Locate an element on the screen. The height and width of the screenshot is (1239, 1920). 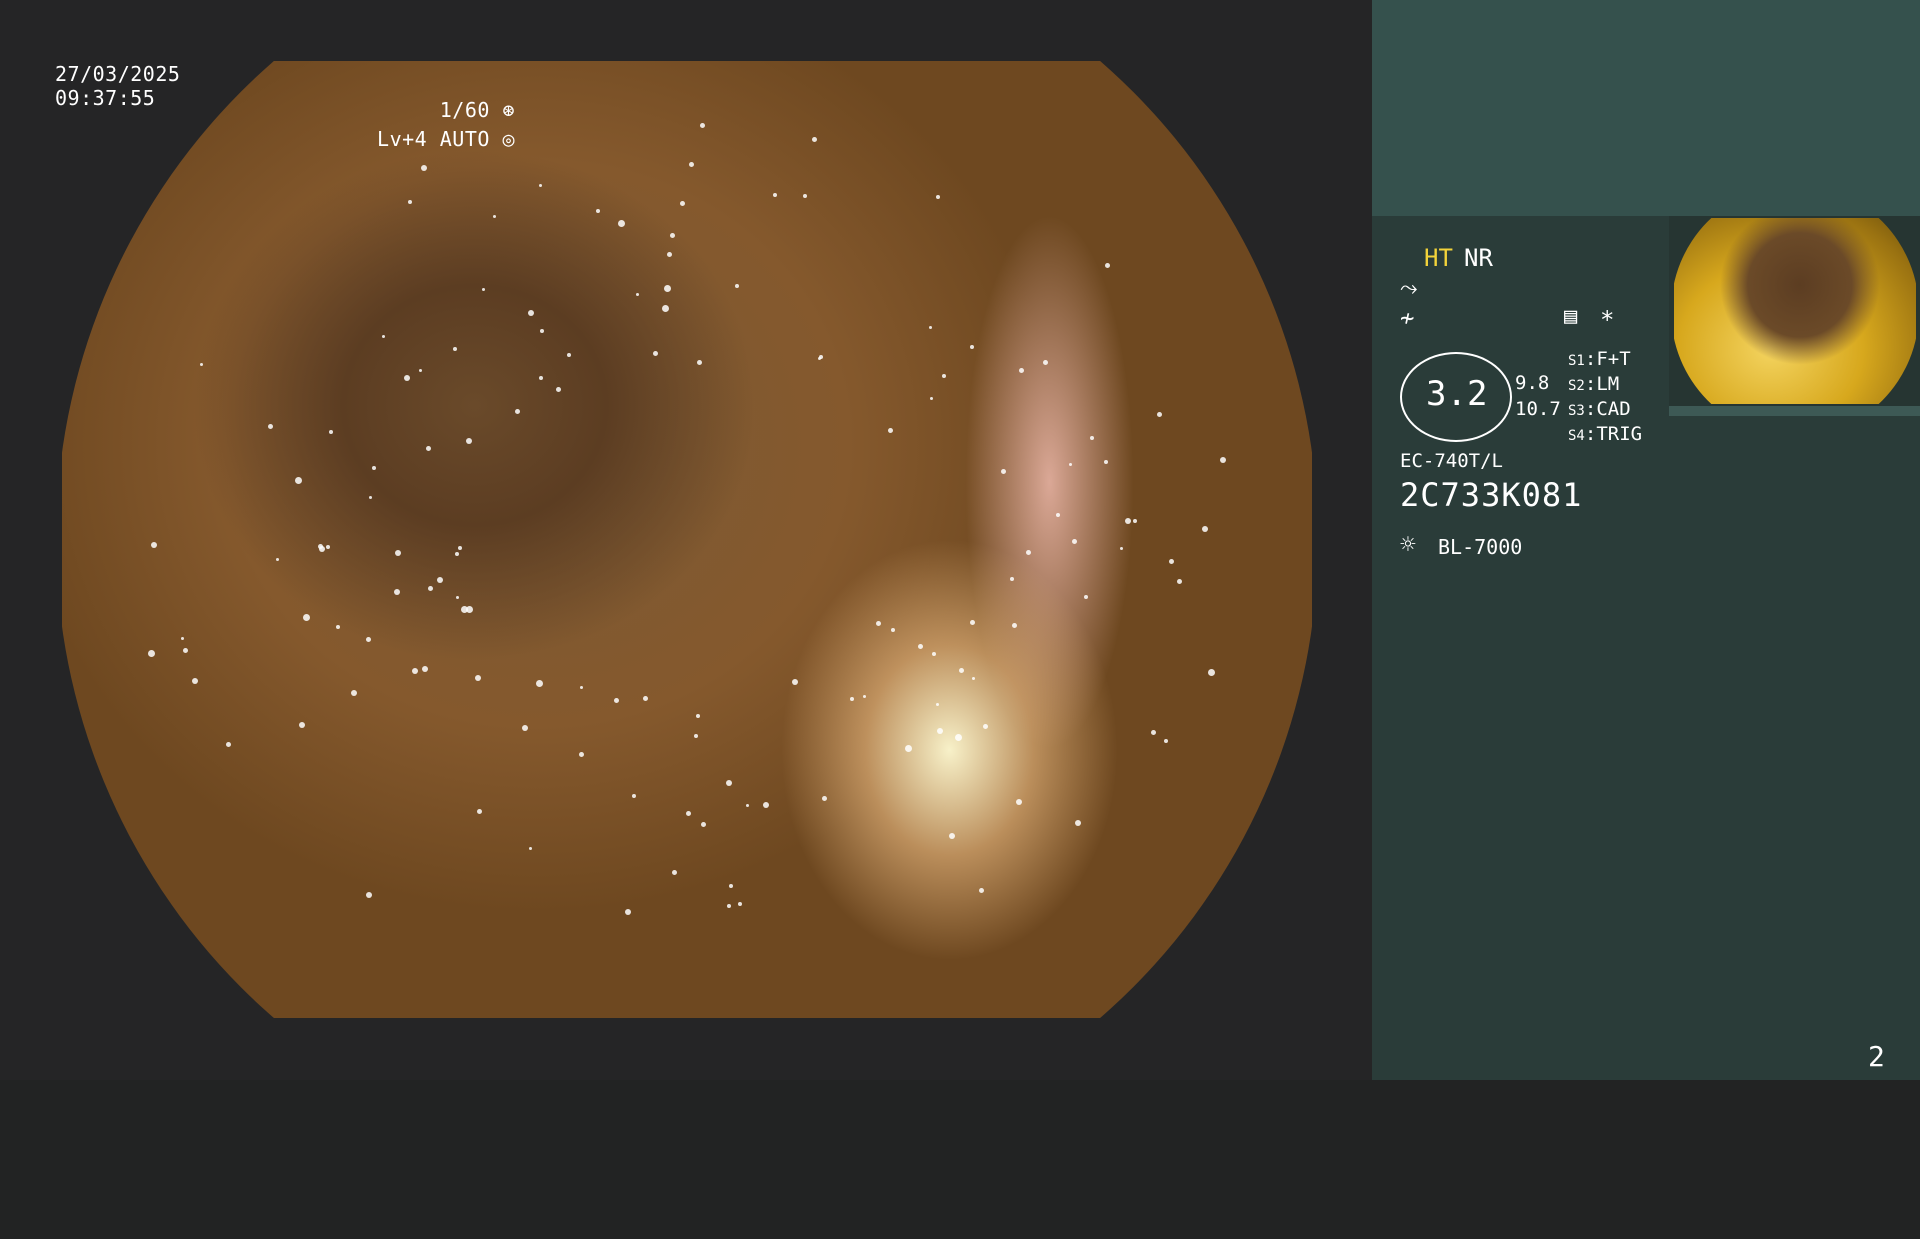
light-source-icon: ☼ is located at coordinates (1408, 545).